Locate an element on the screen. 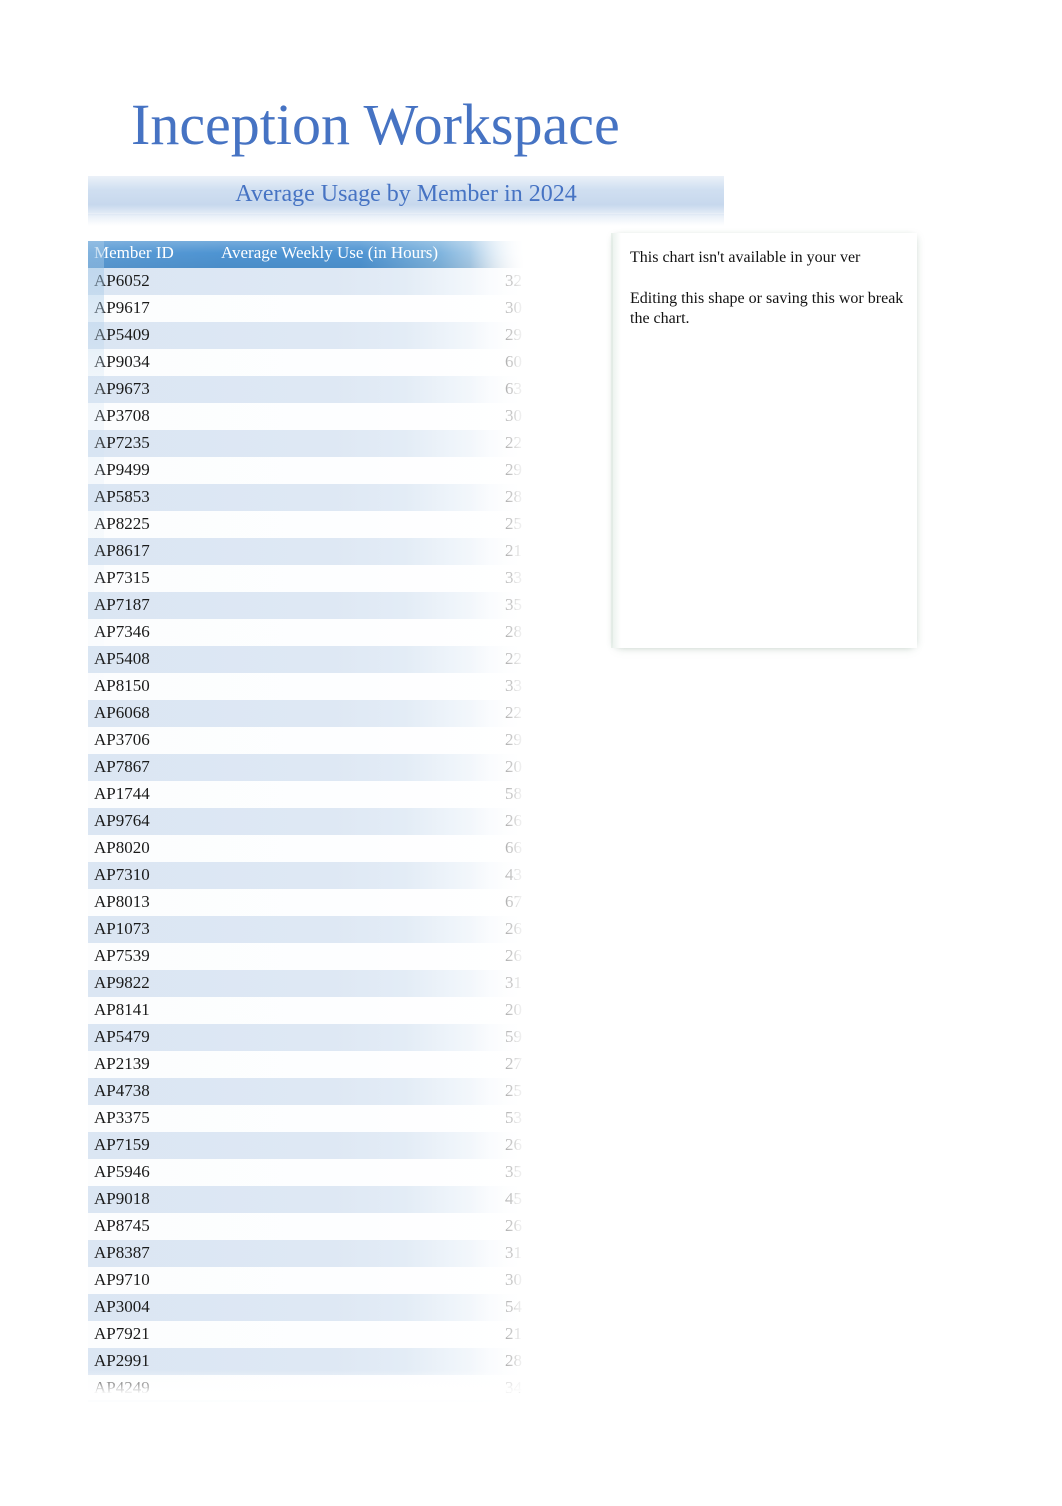 The width and height of the screenshot is (1062, 1506). table-row: AP8745 26 is located at coordinates (308, 1226).